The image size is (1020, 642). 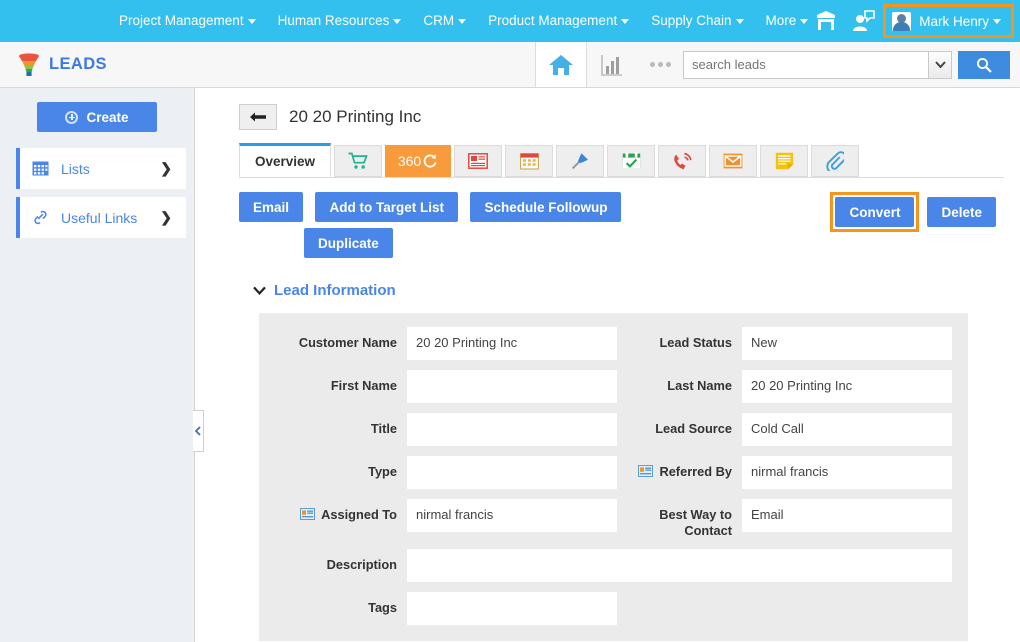 What do you see at coordinates (546, 207) in the screenshot?
I see `schedule-followup-button: Schedule Followup` at bounding box center [546, 207].